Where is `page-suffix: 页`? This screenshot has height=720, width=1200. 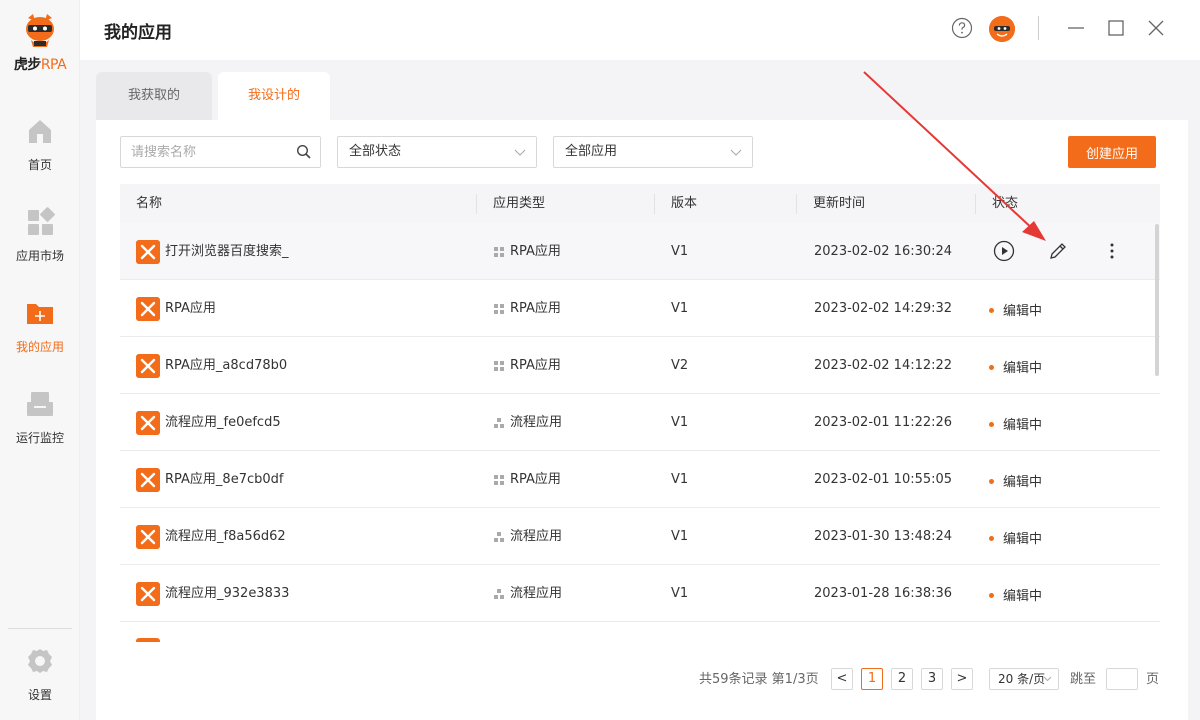
page-suffix: 页 is located at coordinates (1153, 679).